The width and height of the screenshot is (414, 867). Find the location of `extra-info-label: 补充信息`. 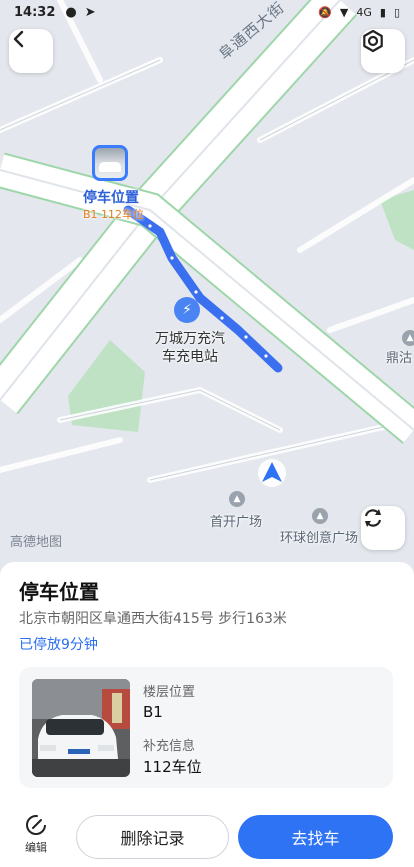

extra-info-label: 补充信息 is located at coordinates (169, 746).